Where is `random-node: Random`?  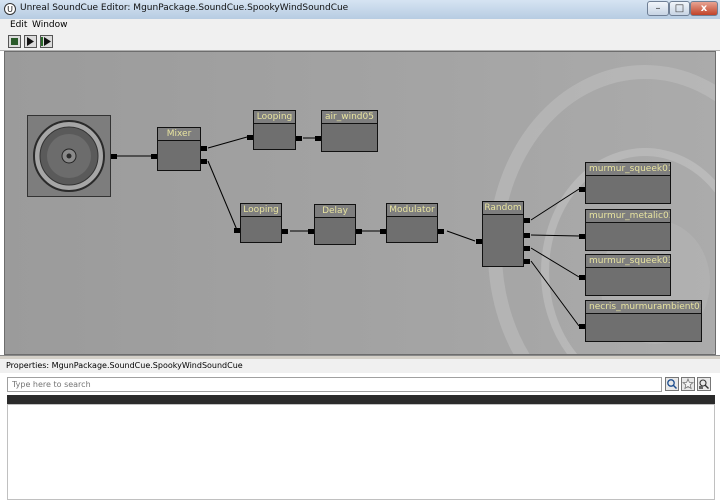
random-node: Random is located at coordinates (503, 234).